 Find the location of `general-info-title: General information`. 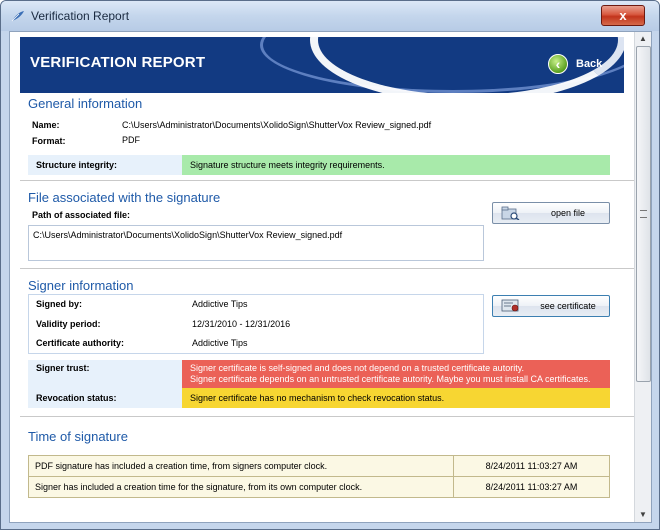

general-info-title: General information is located at coordinates (85, 103).